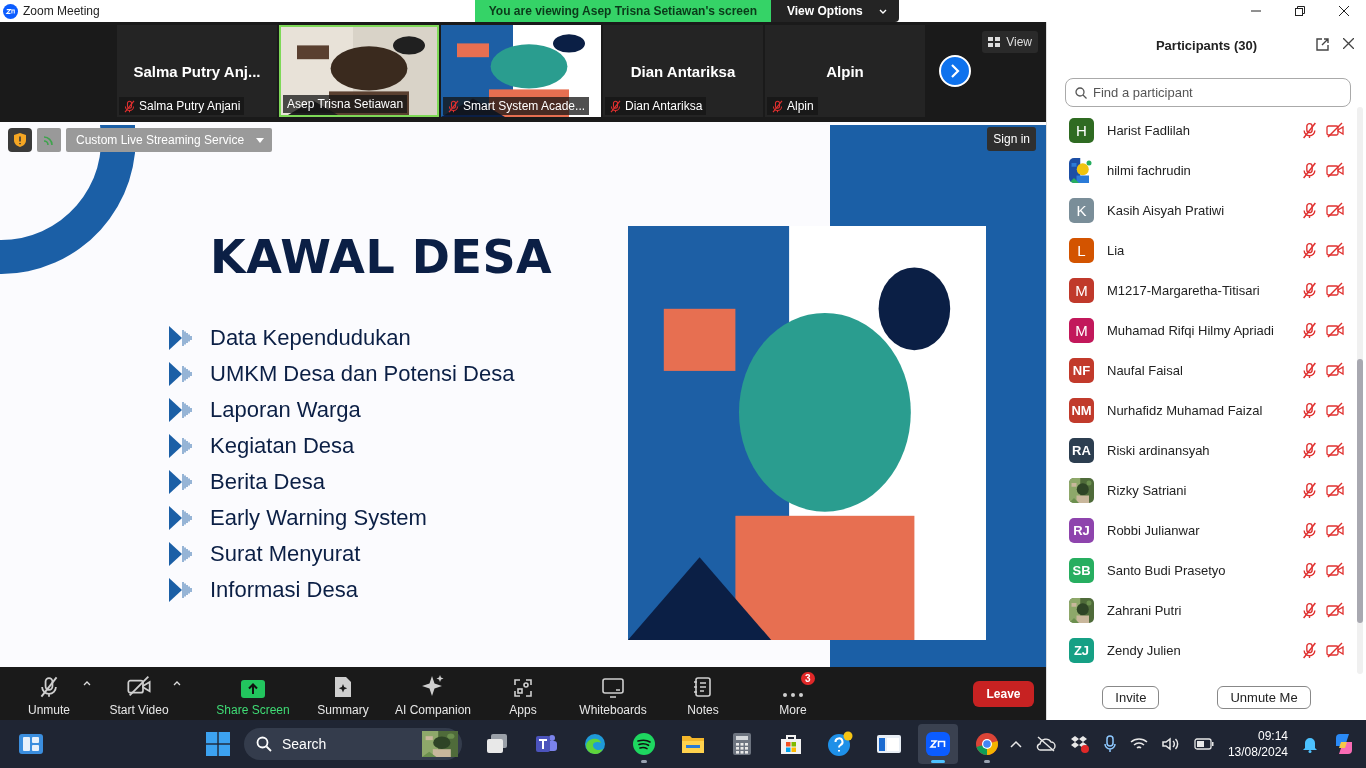 Image resolution: width=1366 pixels, height=768 pixels. What do you see at coordinates (1322, 44) in the screenshot?
I see `pop-out-icon` at bounding box center [1322, 44].